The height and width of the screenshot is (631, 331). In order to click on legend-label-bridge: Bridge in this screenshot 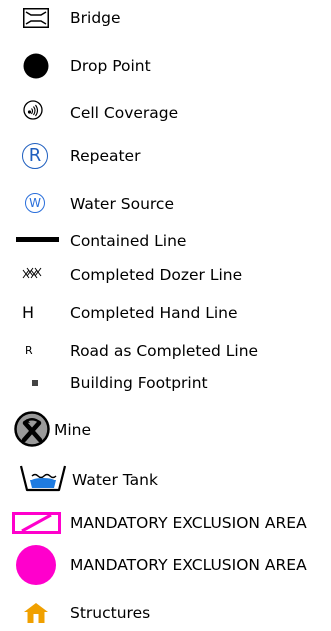, I will do `click(95, 18)`.